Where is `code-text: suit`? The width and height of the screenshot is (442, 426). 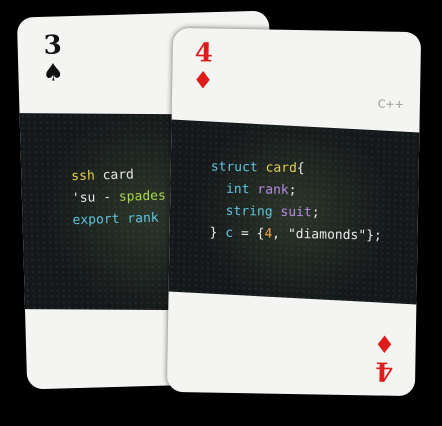 code-text: suit is located at coordinates (292, 212).